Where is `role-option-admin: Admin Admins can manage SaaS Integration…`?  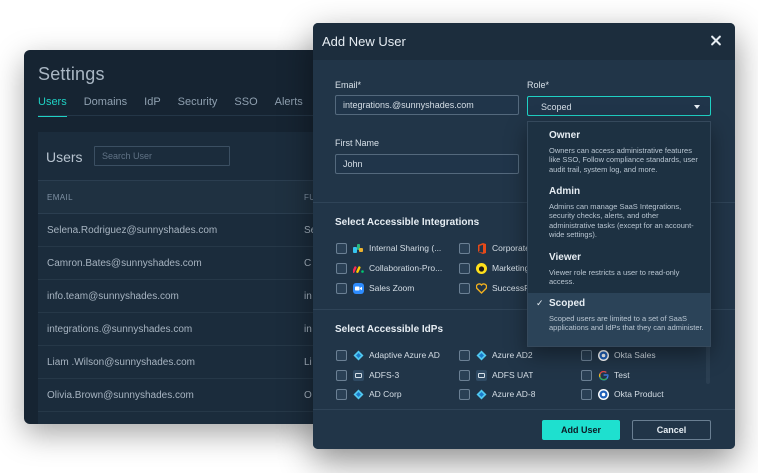 role-option-admin: Admin Admins can manage SaaS Integration… is located at coordinates (619, 214).